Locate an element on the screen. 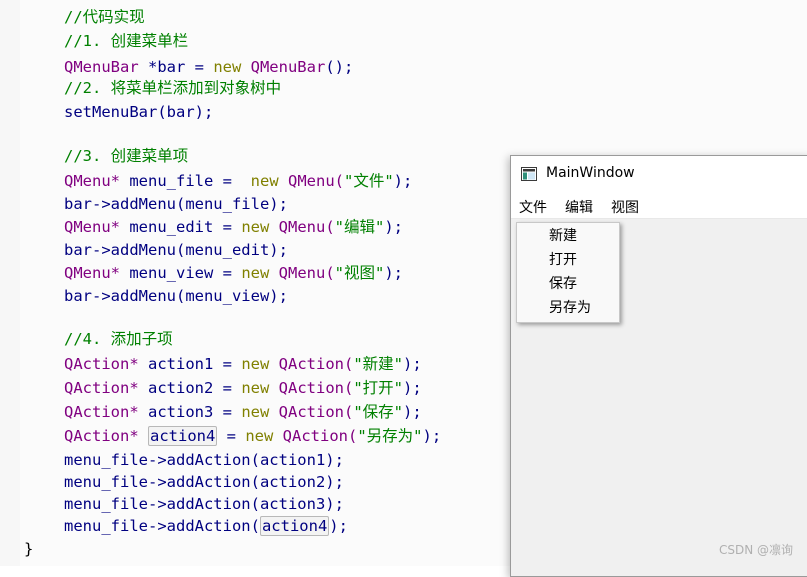 The height and width of the screenshot is (577, 807). watermark: CSDN @凛询 is located at coordinates (755, 550).